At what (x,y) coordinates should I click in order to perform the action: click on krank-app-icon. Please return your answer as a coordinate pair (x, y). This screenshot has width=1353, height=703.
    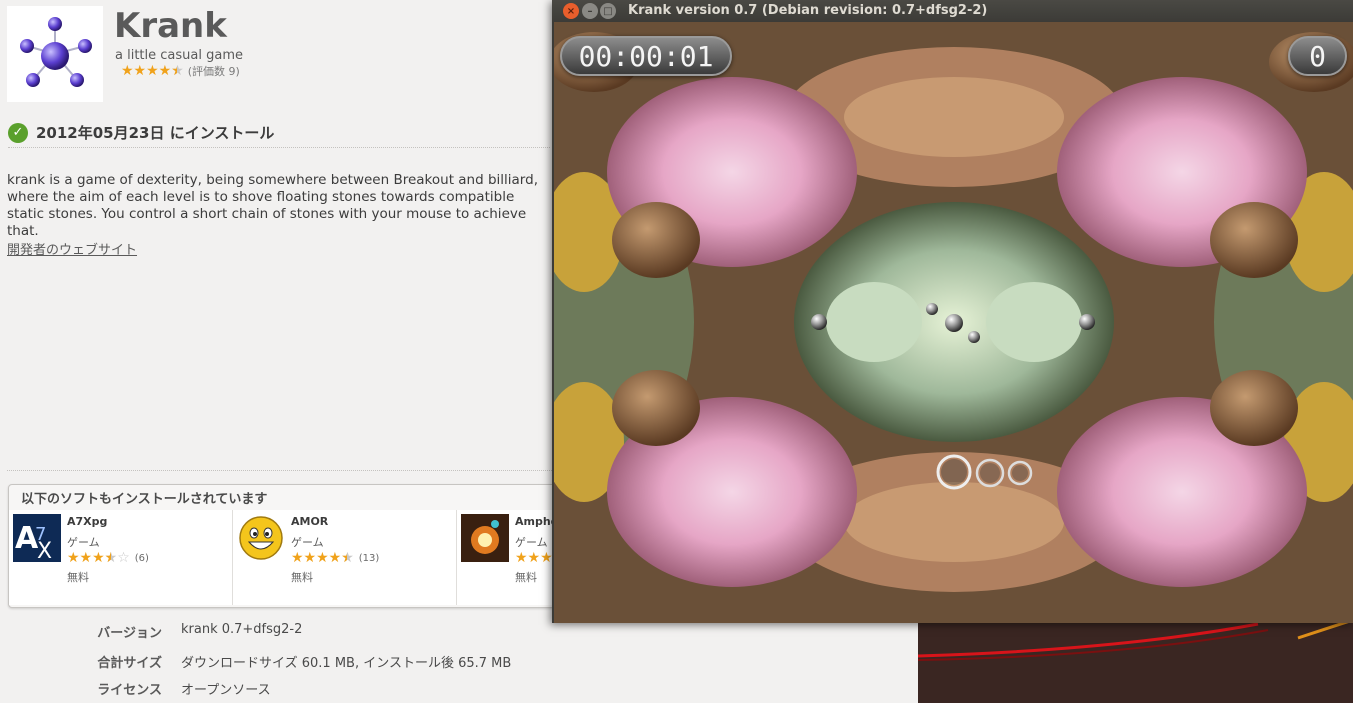
    Looking at the image, I should click on (55, 54).